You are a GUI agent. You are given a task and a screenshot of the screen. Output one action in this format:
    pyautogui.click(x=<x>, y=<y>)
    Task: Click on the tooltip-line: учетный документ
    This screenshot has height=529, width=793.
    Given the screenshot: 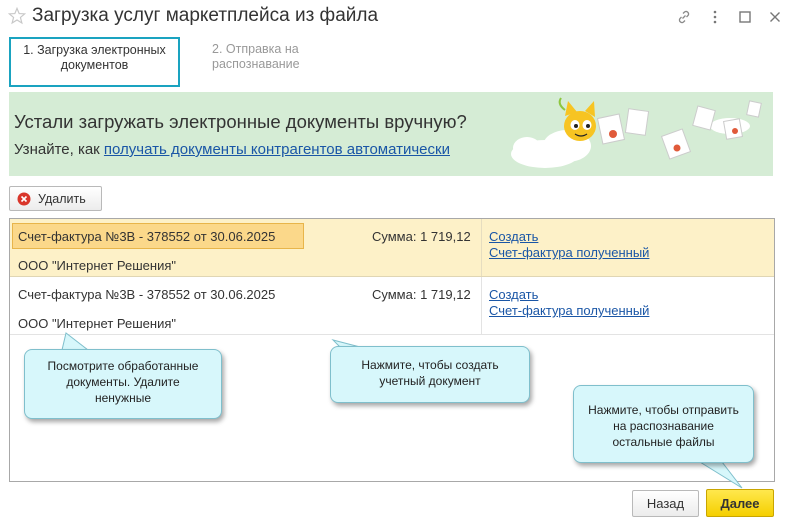 What is the action you would take?
    pyautogui.click(x=430, y=381)
    